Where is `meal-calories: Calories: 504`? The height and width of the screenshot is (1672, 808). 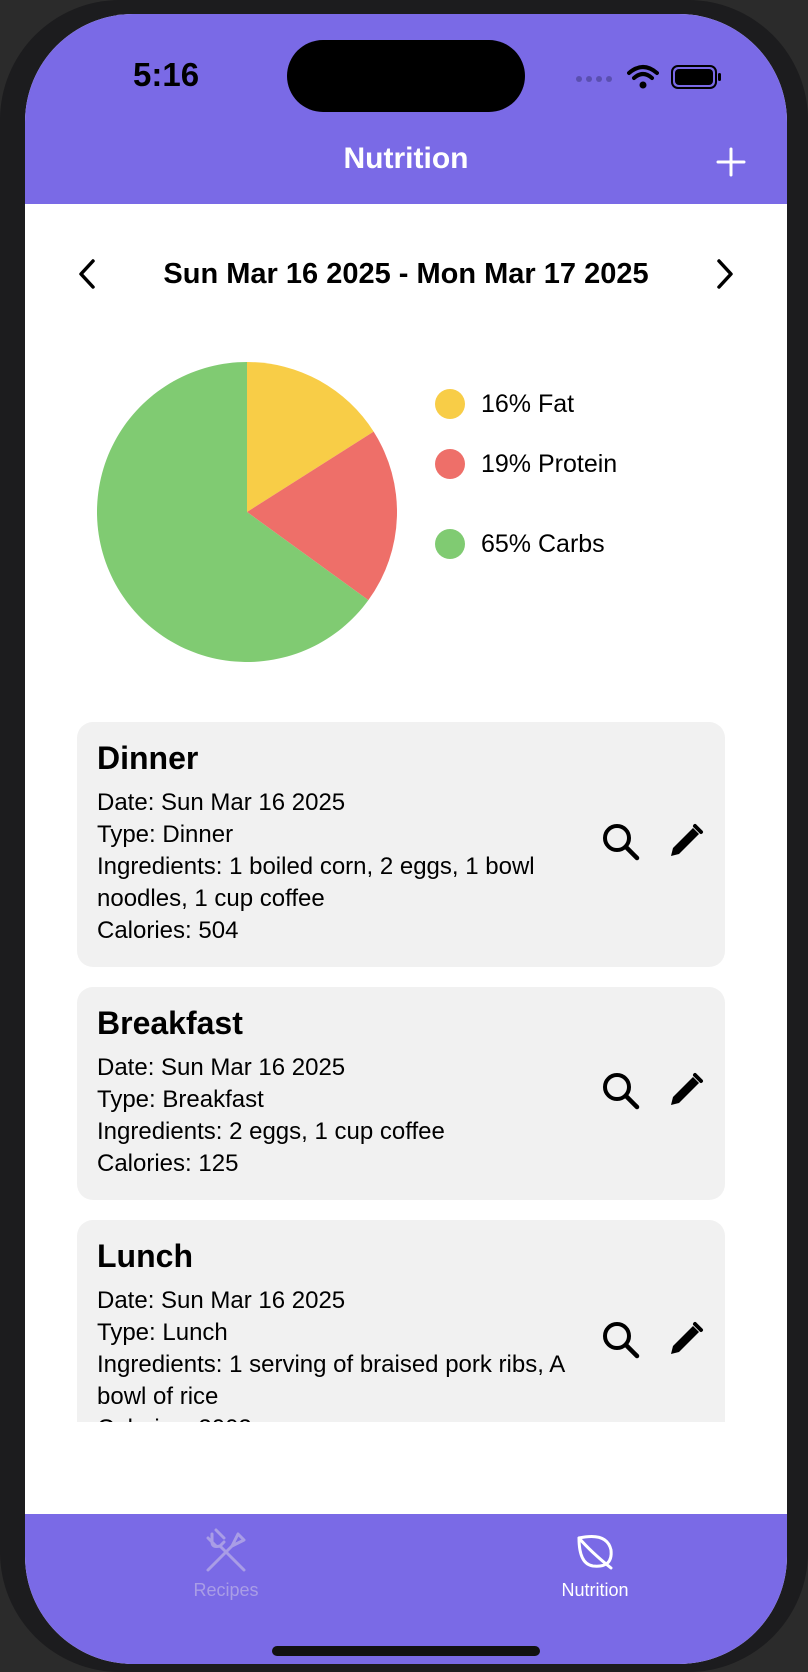 meal-calories: Calories: 504 is located at coordinates (168, 930).